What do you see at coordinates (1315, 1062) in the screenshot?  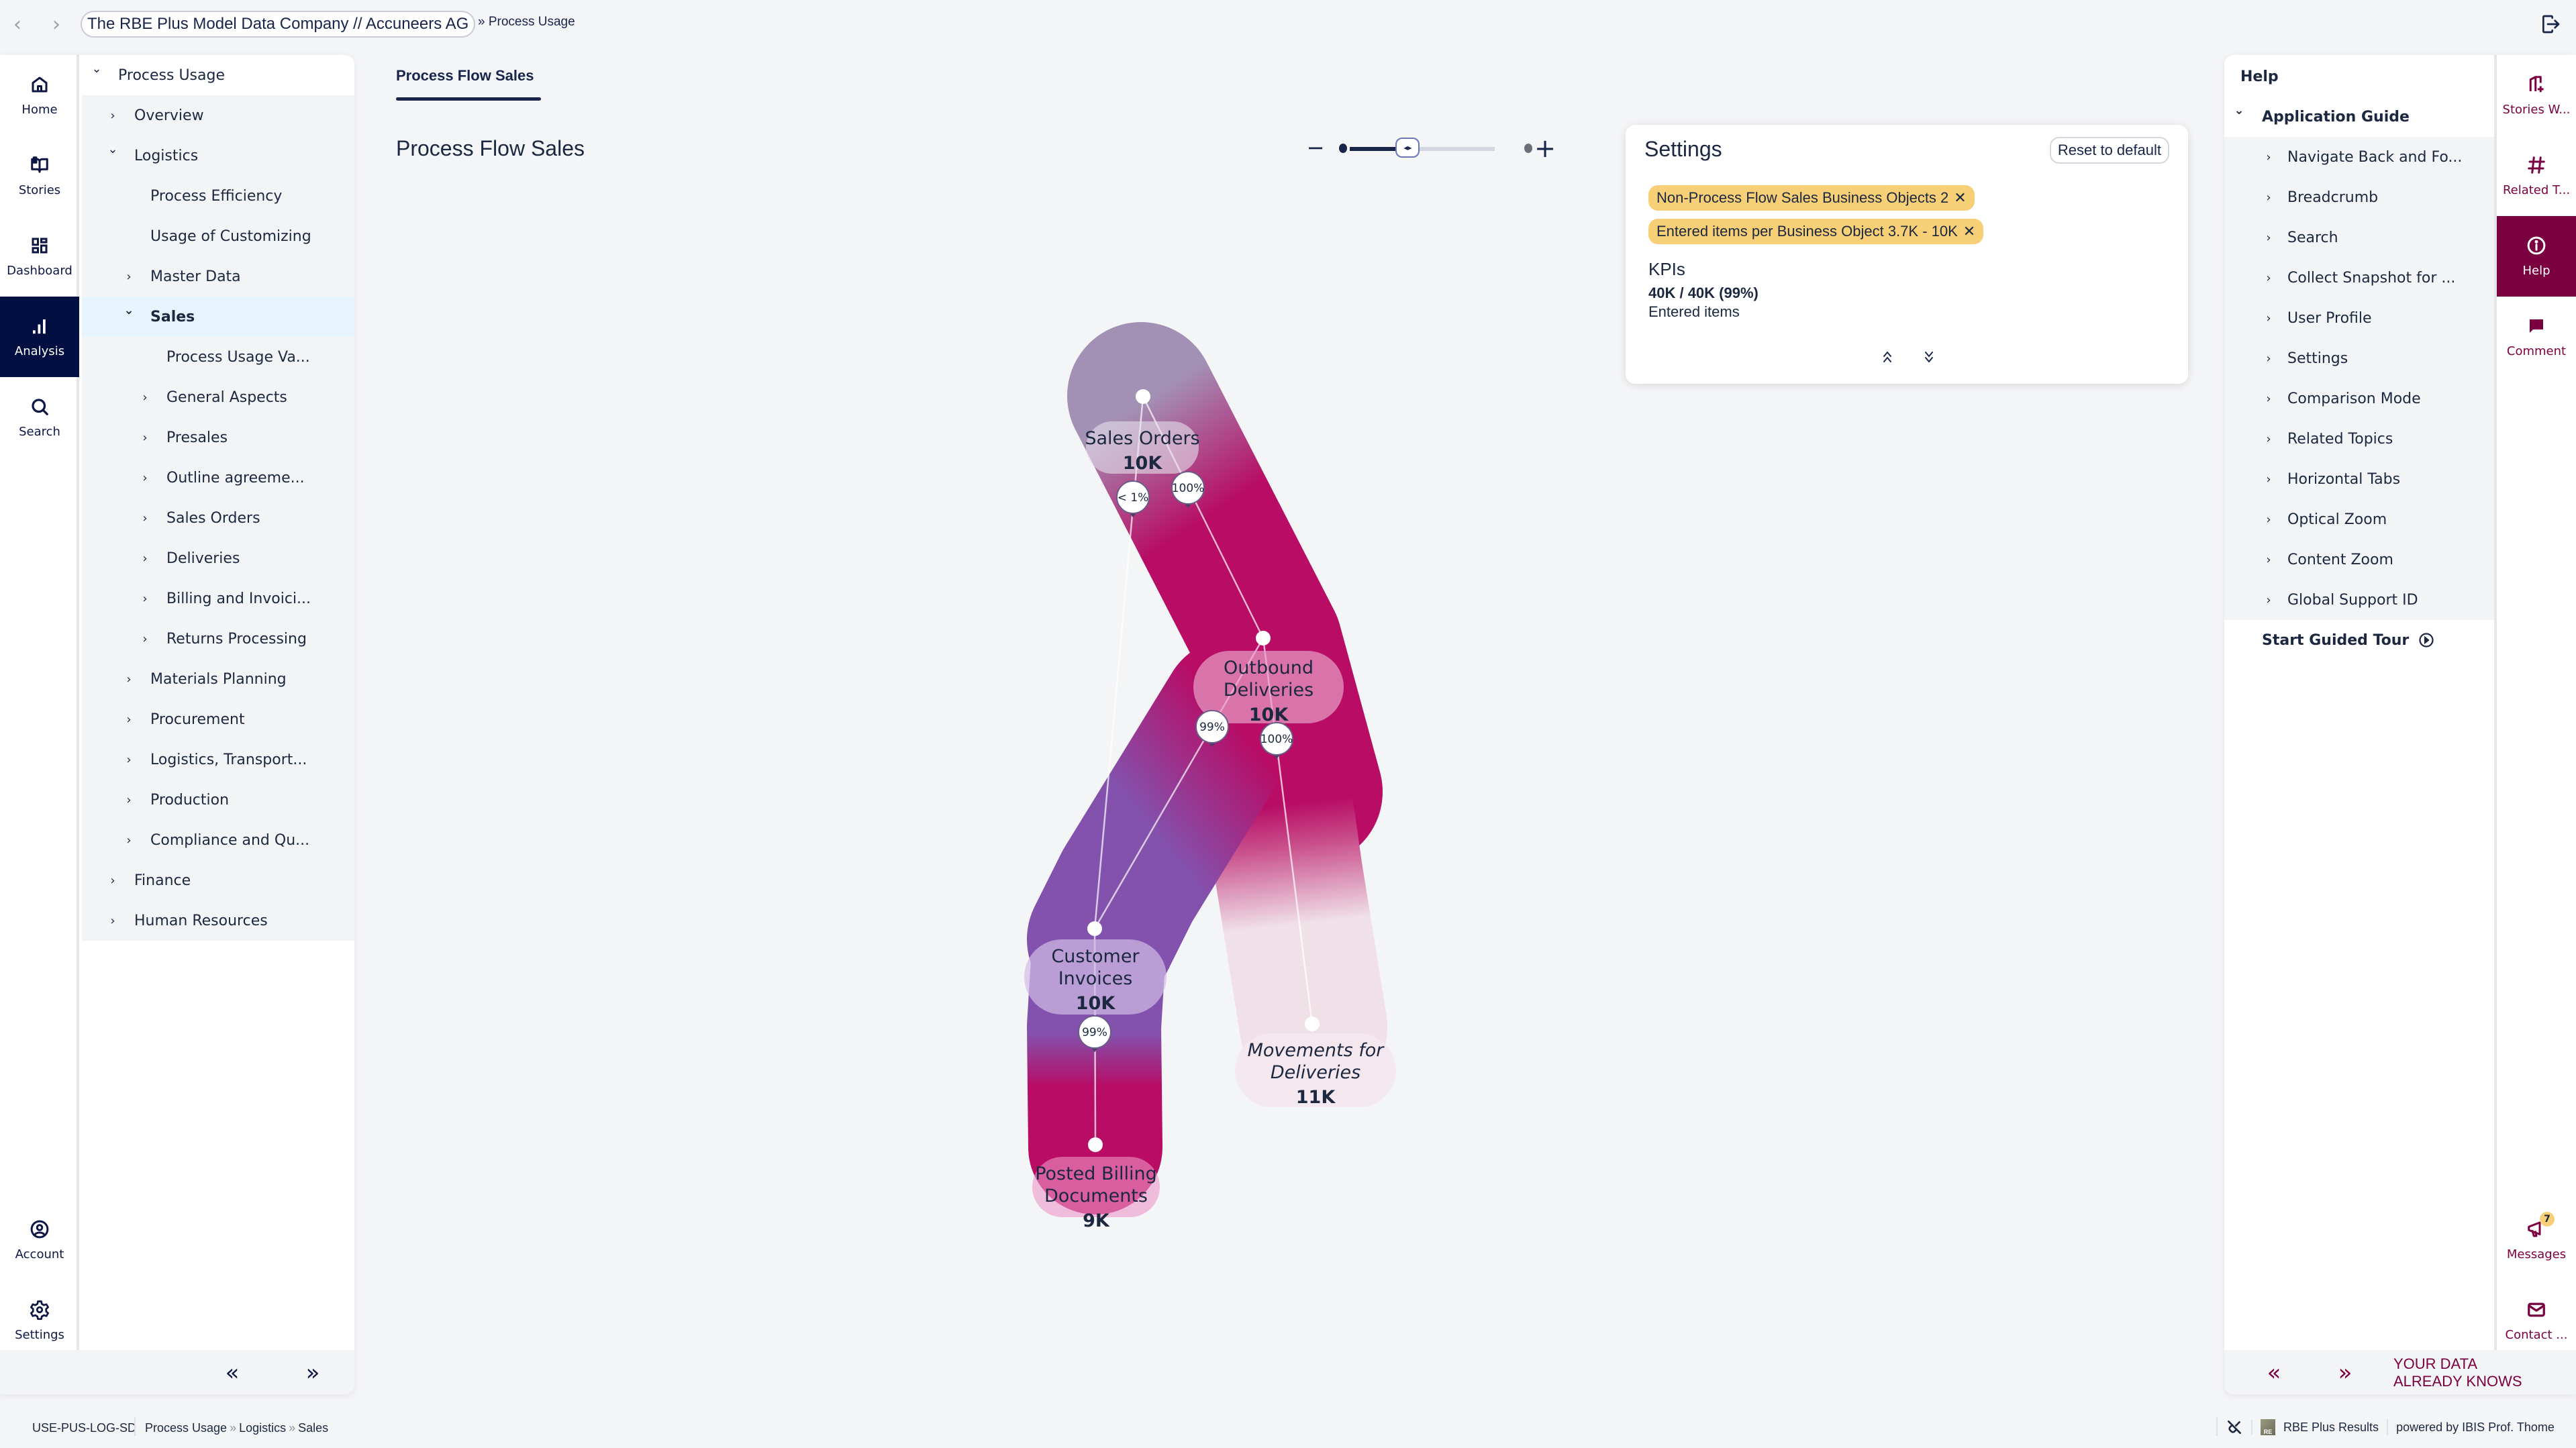 I see `flow-node-movements-deliveries: Movements forDeliveries 11K` at bounding box center [1315, 1062].